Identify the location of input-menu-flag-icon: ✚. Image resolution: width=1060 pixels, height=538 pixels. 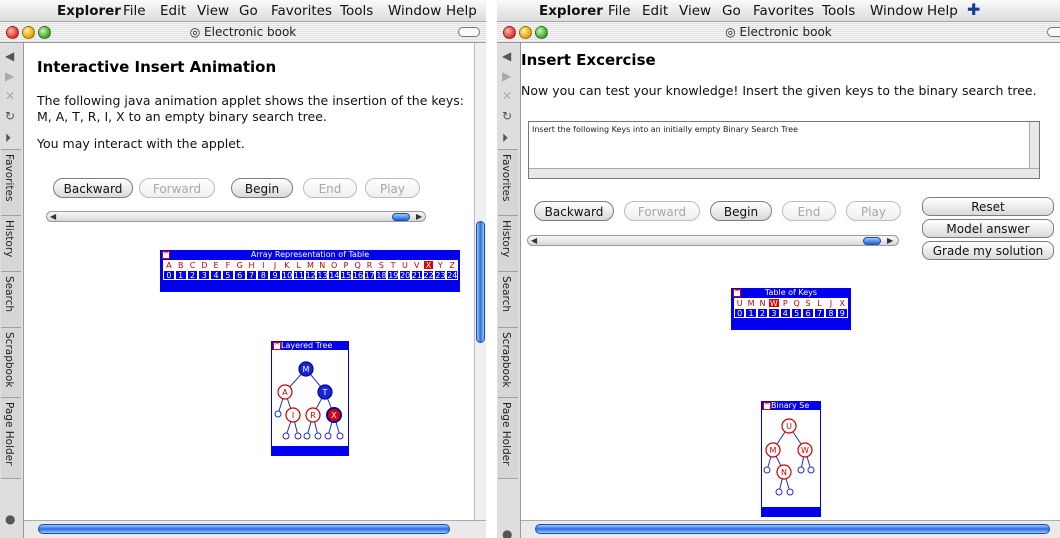
(973, 9).